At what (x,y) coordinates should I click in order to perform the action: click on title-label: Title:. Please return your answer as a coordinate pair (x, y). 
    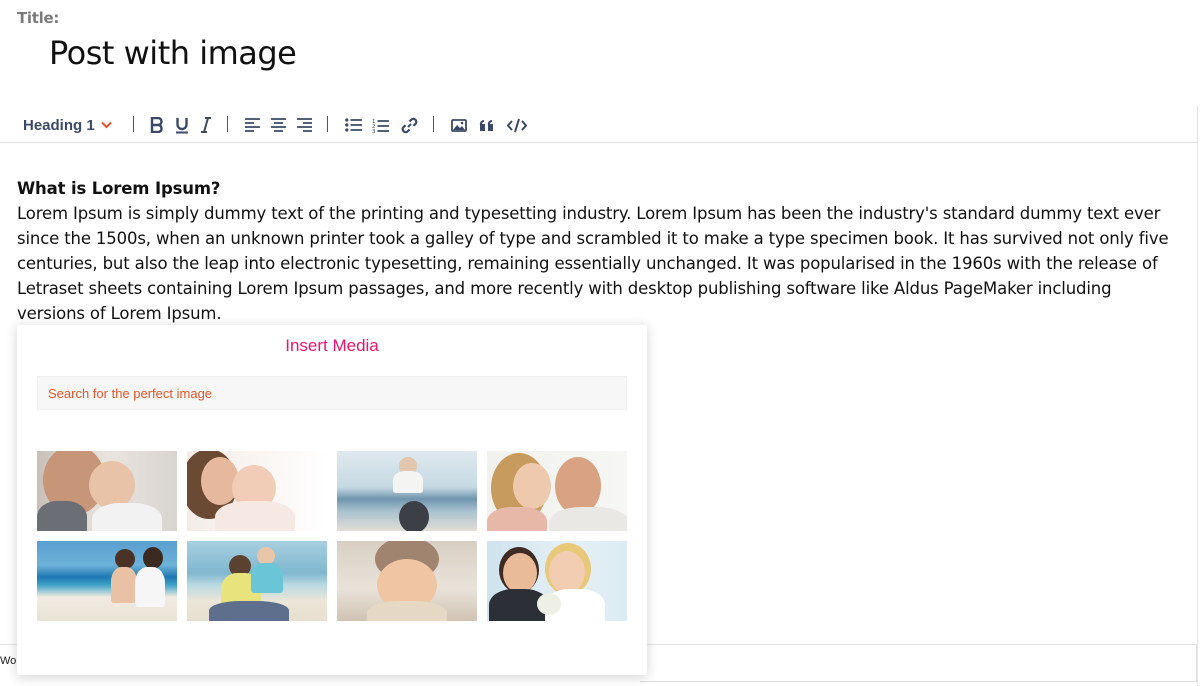
    Looking at the image, I should click on (38, 18).